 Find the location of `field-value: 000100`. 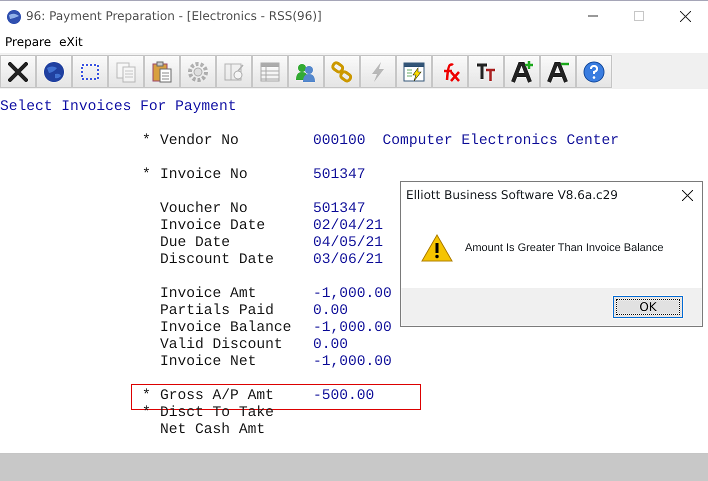

field-value: 000100 is located at coordinates (339, 141).